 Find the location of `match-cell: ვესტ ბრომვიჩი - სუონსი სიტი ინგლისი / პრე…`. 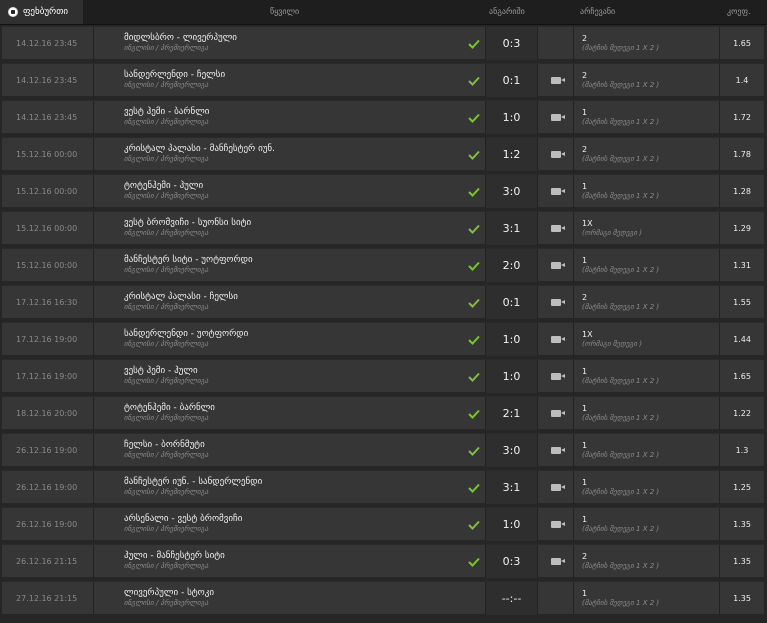

match-cell: ვესტ ბრომვიჩი - სუონსი სიტი ინგლისი / პრე… is located at coordinates (278, 228).